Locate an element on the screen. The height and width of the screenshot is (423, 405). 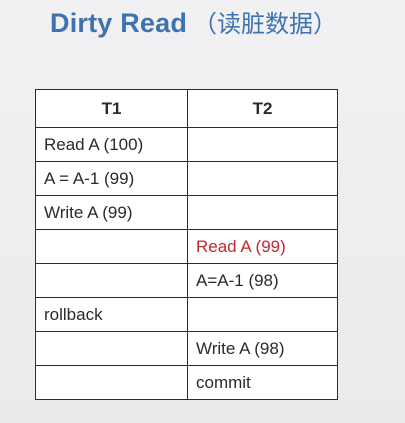
table-row: commit is located at coordinates (186, 382).